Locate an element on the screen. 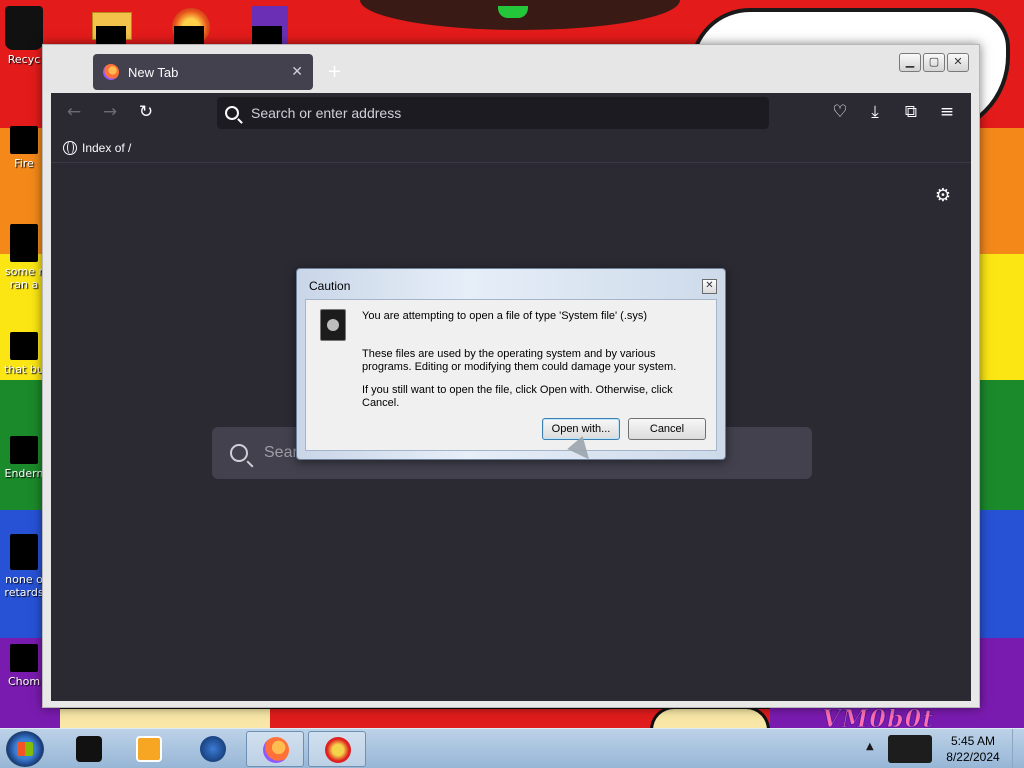 The image size is (1024, 768). bookmark-index-of: Index of / is located at coordinates (106, 148).